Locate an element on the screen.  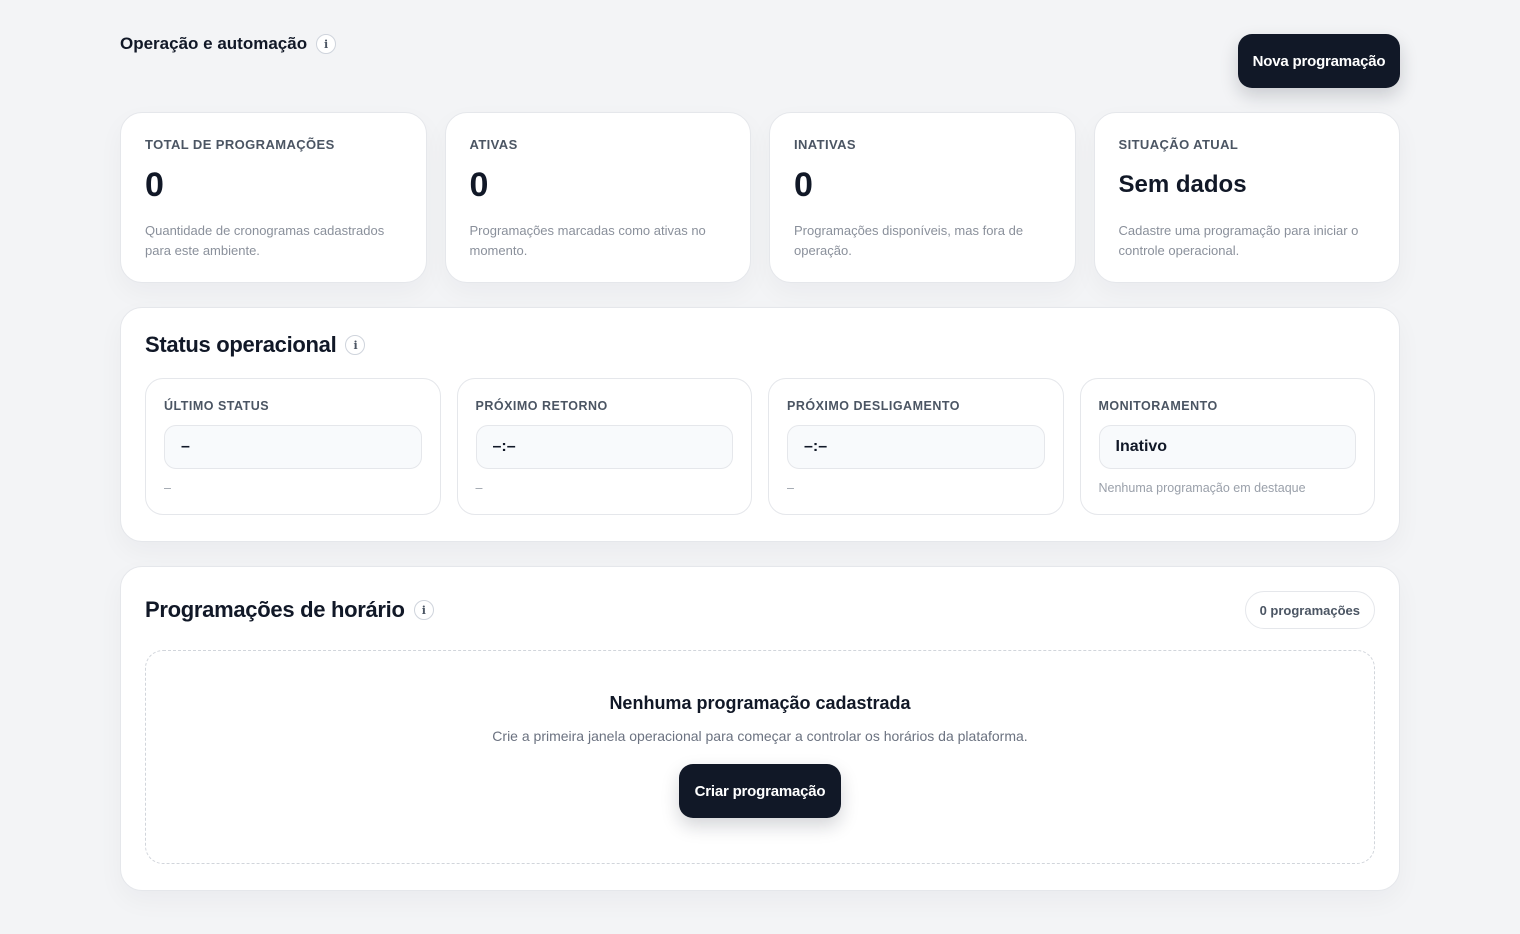
schedule-section-header: Programações de horário i 0 programações is located at coordinates (760, 610).